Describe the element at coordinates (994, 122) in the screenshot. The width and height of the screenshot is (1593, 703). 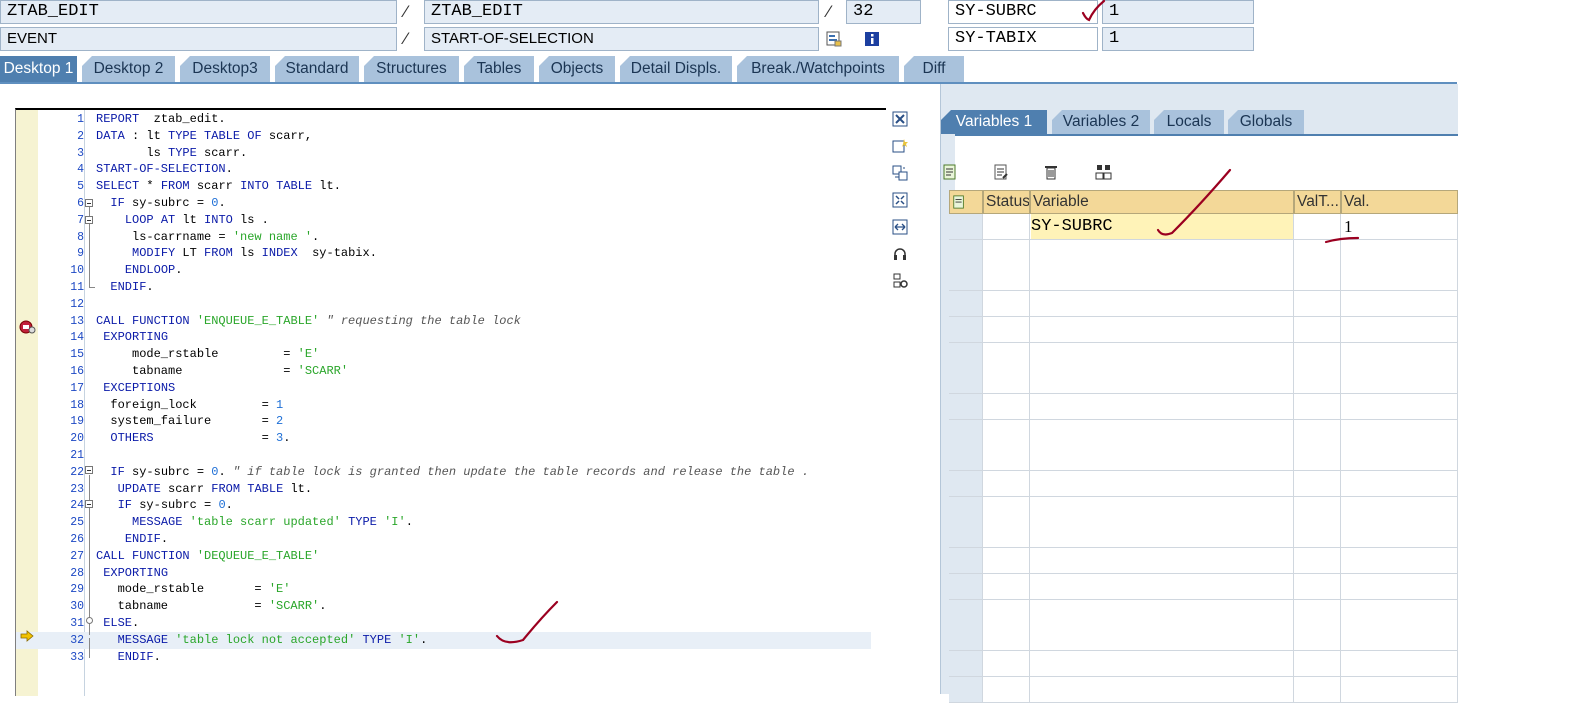
I see `tab-variables-1: Variables 1` at that location.